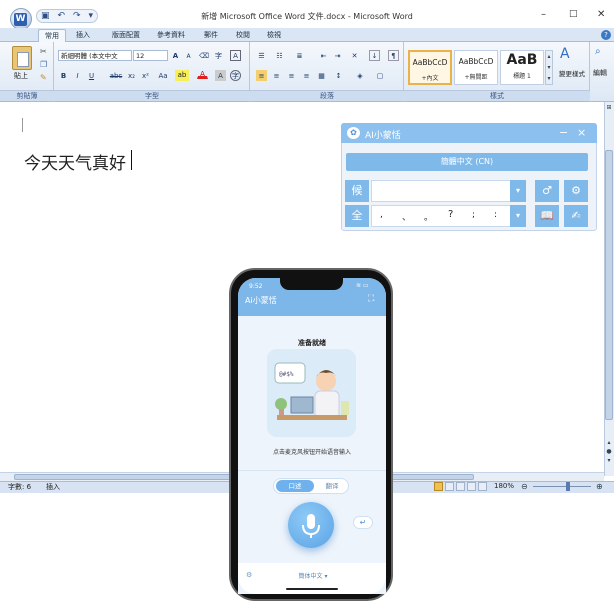  I want to click on char-border-button: A, so click(235, 55).